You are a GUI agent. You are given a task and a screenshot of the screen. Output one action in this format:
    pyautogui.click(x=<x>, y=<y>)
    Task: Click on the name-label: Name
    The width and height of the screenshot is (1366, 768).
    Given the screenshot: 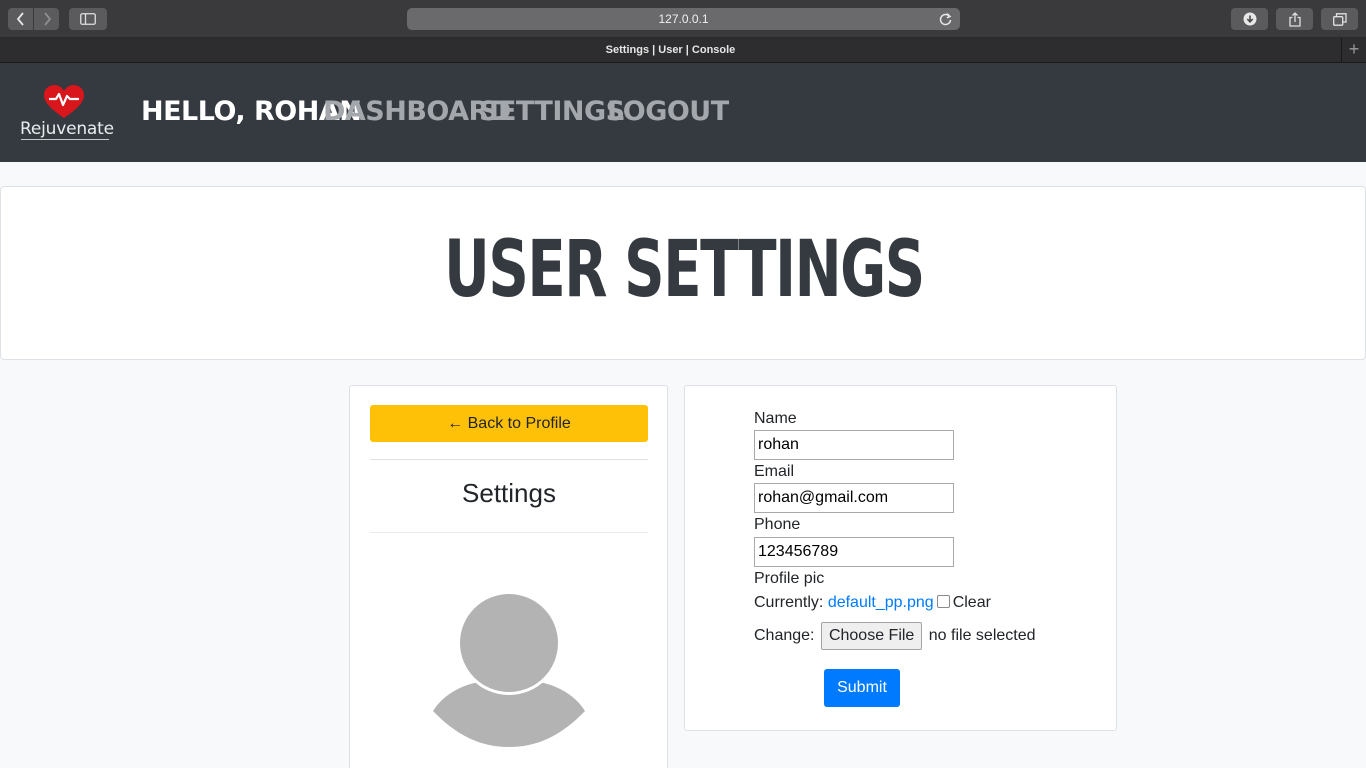 What is the action you would take?
    pyautogui.click(x=775, y=418)
    